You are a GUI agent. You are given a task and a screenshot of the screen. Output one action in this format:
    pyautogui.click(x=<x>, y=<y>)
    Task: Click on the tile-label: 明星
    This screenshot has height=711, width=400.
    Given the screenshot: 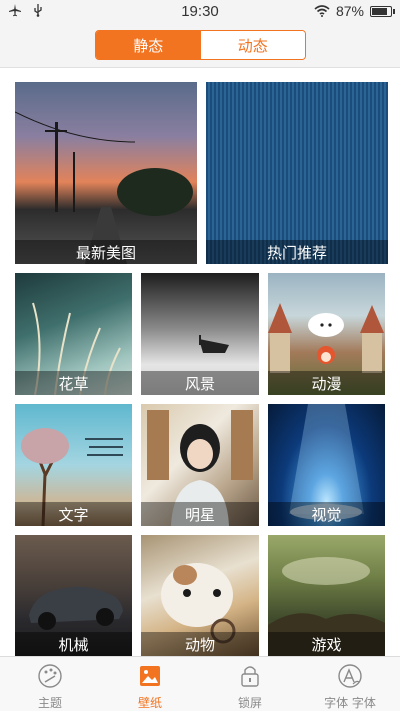 What is the action you would take?
    pyautogui.click(x=200, y=514)
    